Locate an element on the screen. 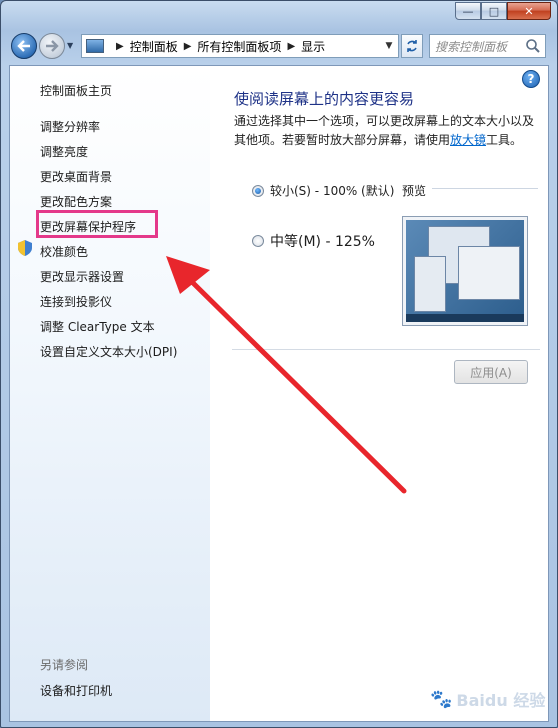 The image size is (558, 728). preview-taskbar is located at coordinates (465, 318).